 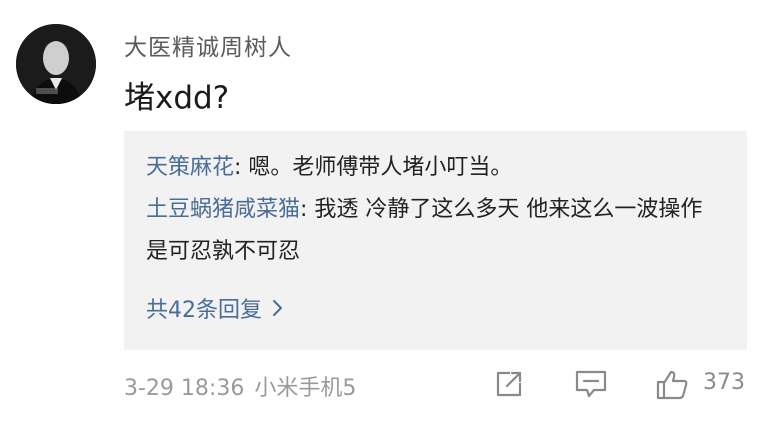 I want to click on thumbs-up-icon, so click(x=672, y=385).